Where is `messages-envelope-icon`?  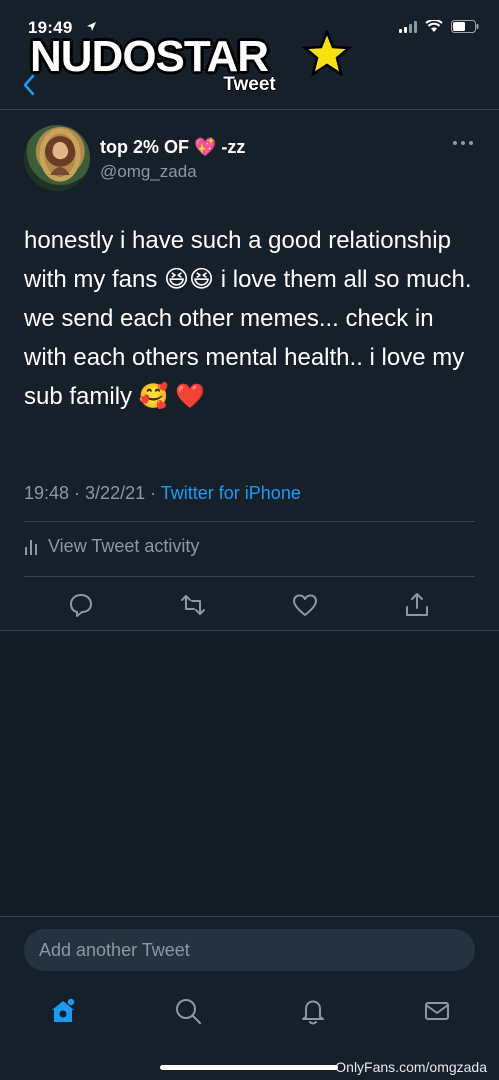
messages-envelope-icon is located at coordinates (437, 1011).